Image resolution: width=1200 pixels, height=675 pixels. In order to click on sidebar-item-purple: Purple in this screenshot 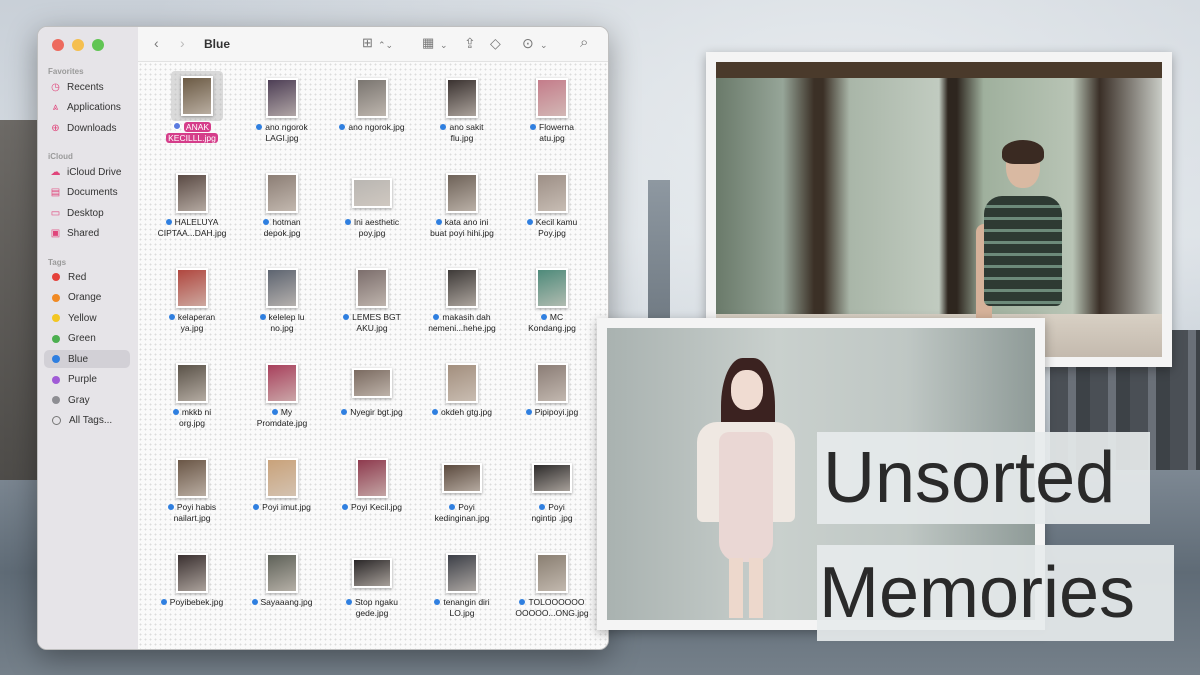, I will do `click(87, 380)`.